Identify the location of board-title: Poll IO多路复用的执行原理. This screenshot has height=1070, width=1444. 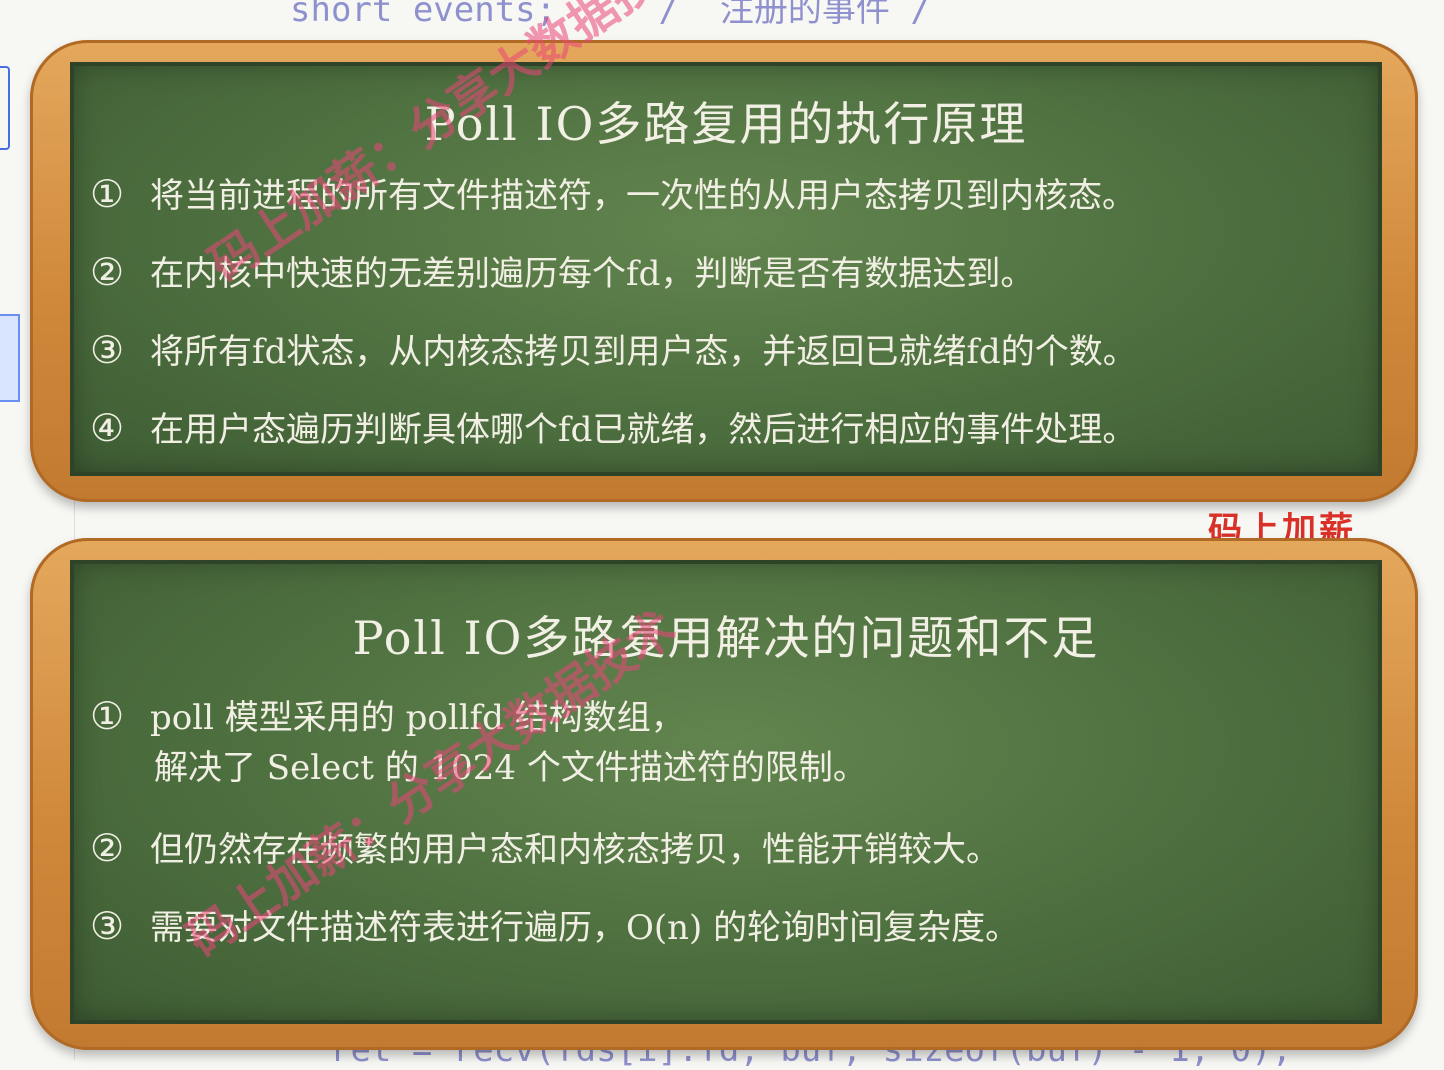
(726, 124).